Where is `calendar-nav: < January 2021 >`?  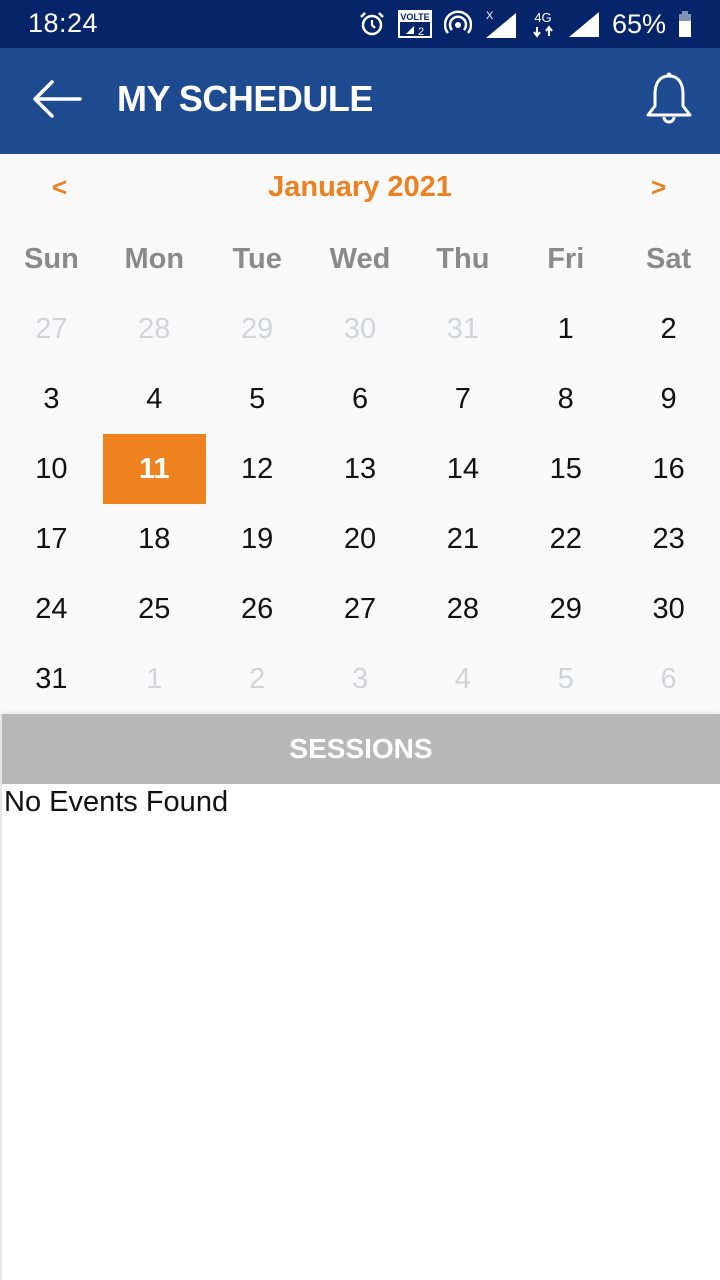 calendar-nav: < January 2021 > is located at coordinates (360, 190).